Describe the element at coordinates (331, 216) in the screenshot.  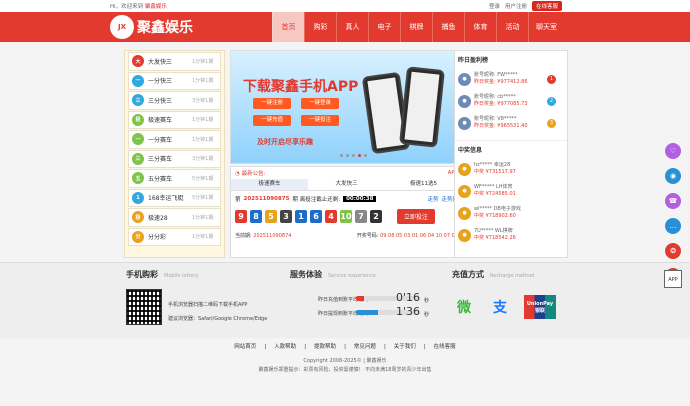
I see `draw-ball: 4` at that location.